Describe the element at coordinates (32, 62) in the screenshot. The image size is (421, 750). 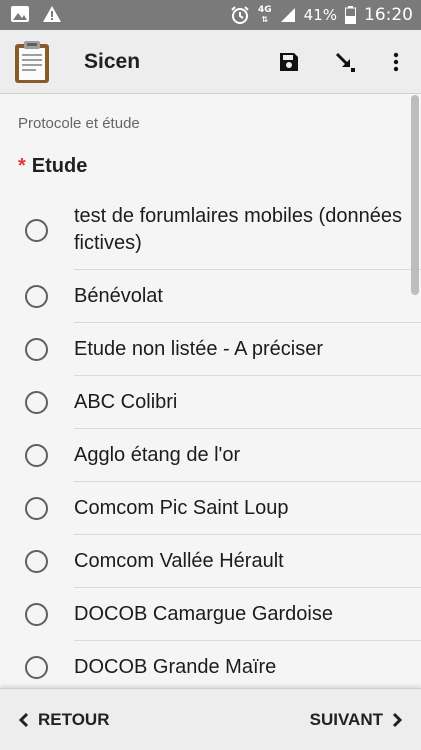
I see `clipboard-icon` at that location.